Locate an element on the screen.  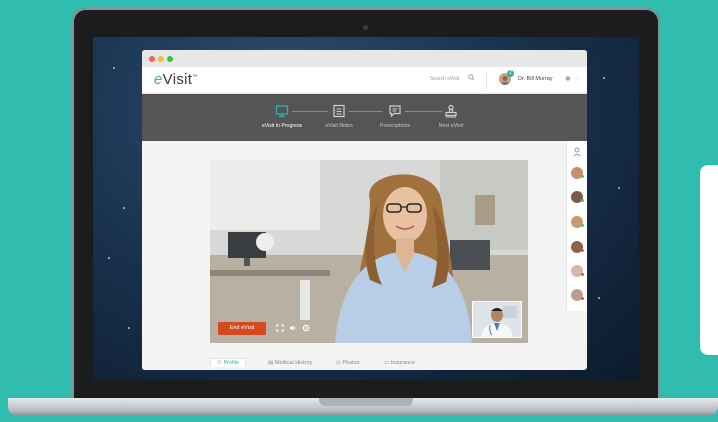
logo-trademark: ™ is located at coordinates (195, 77).